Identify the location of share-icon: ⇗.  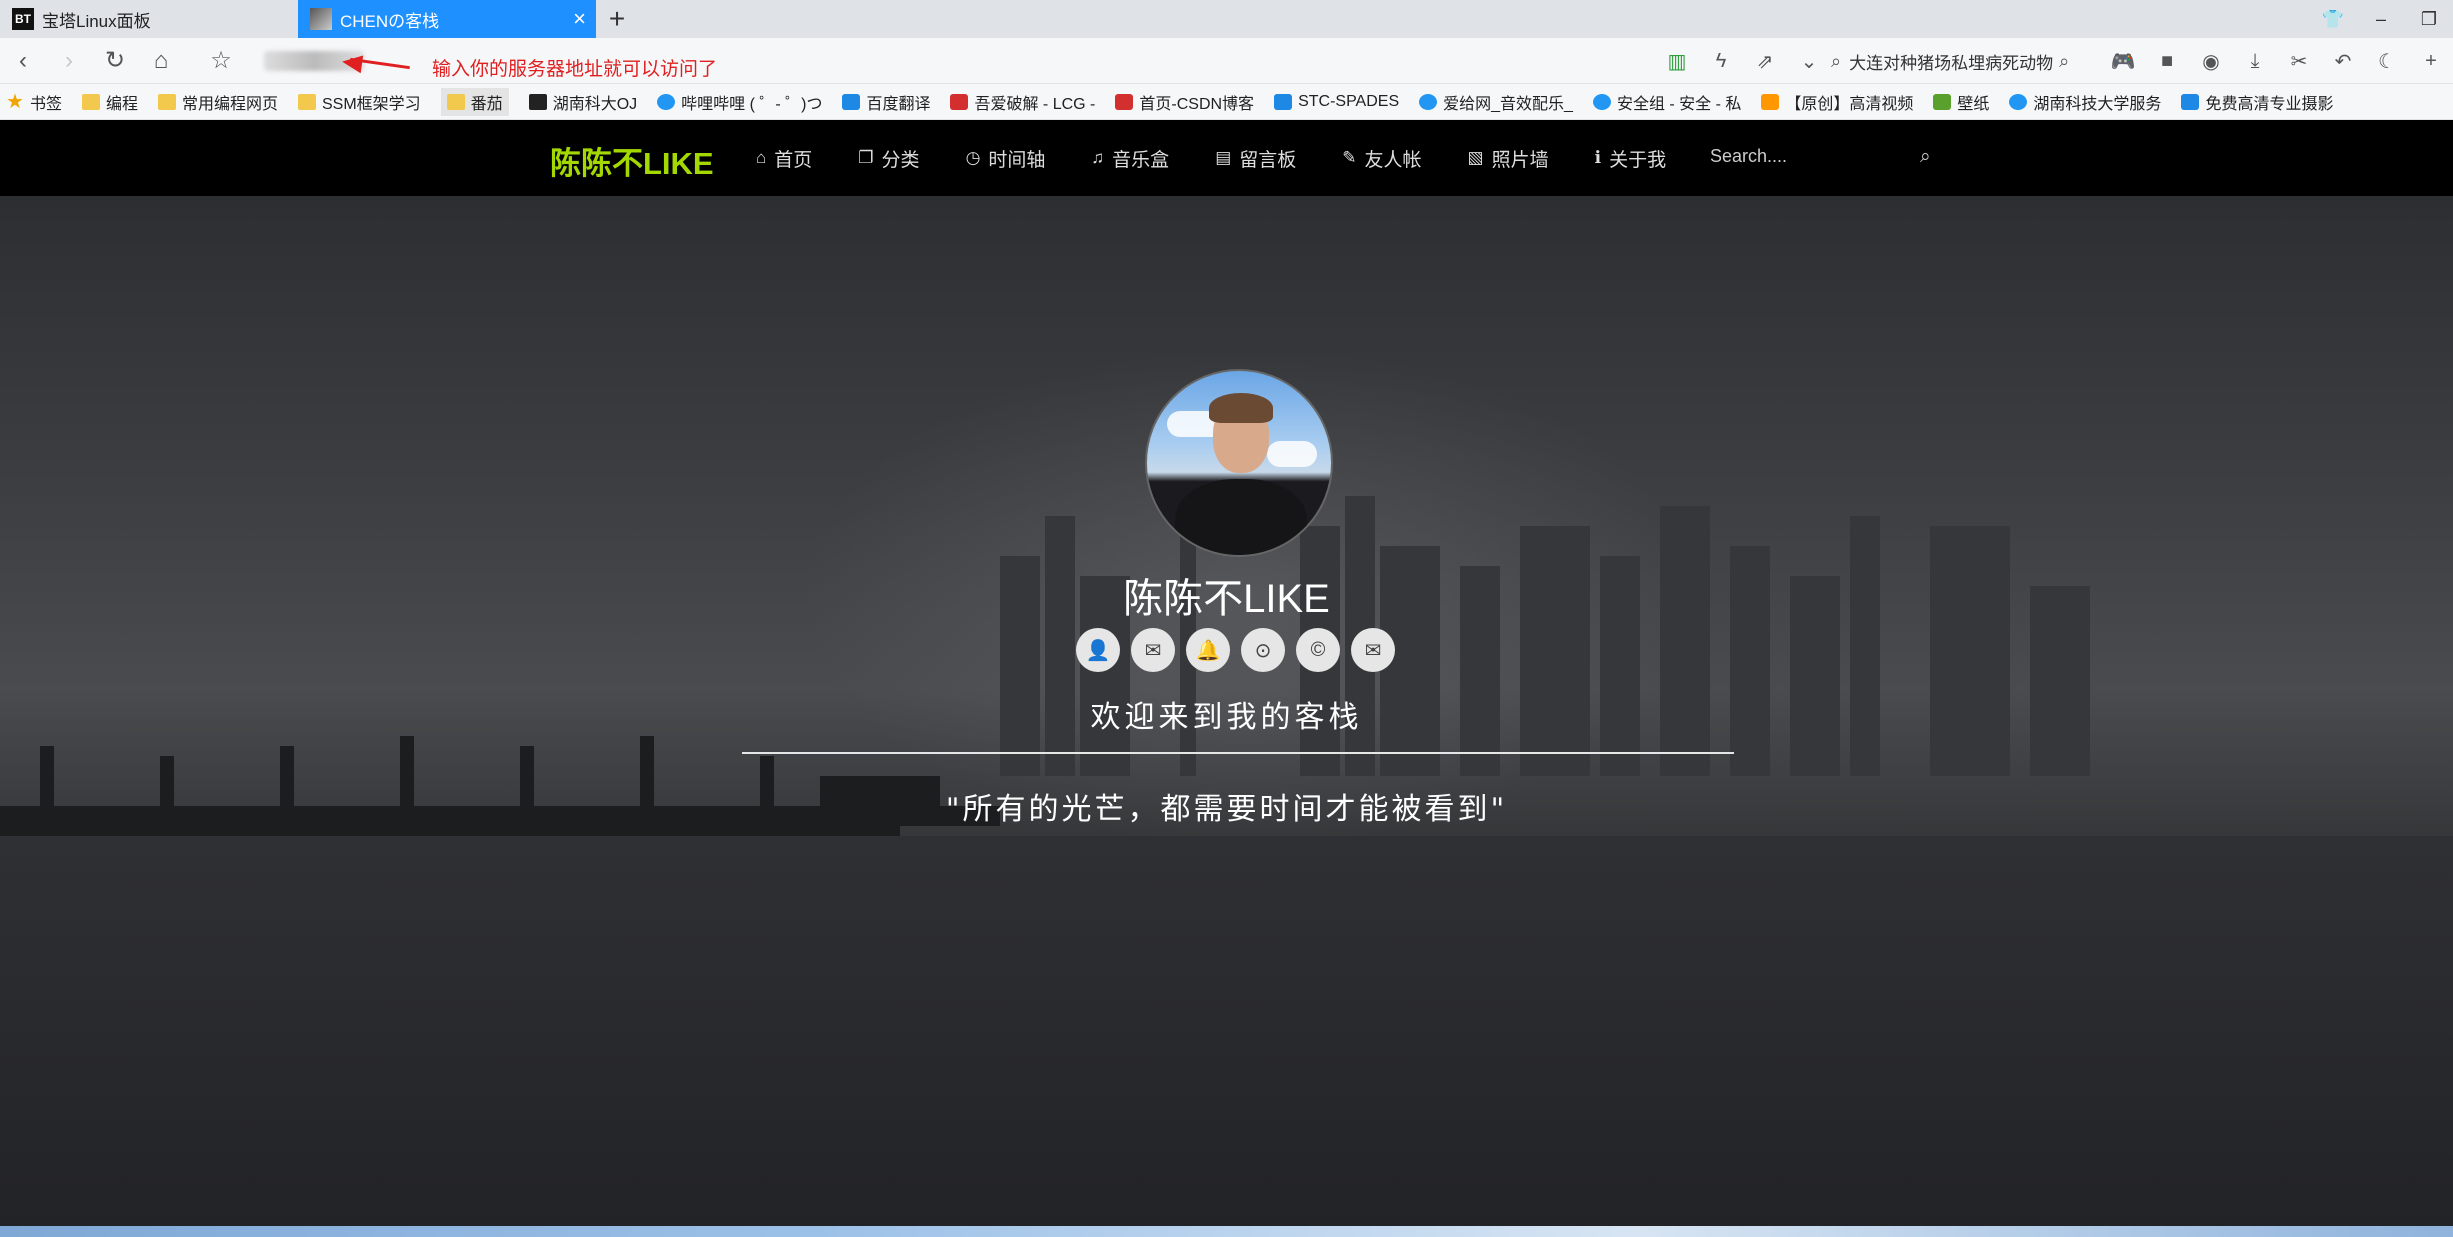
(1765, 61).